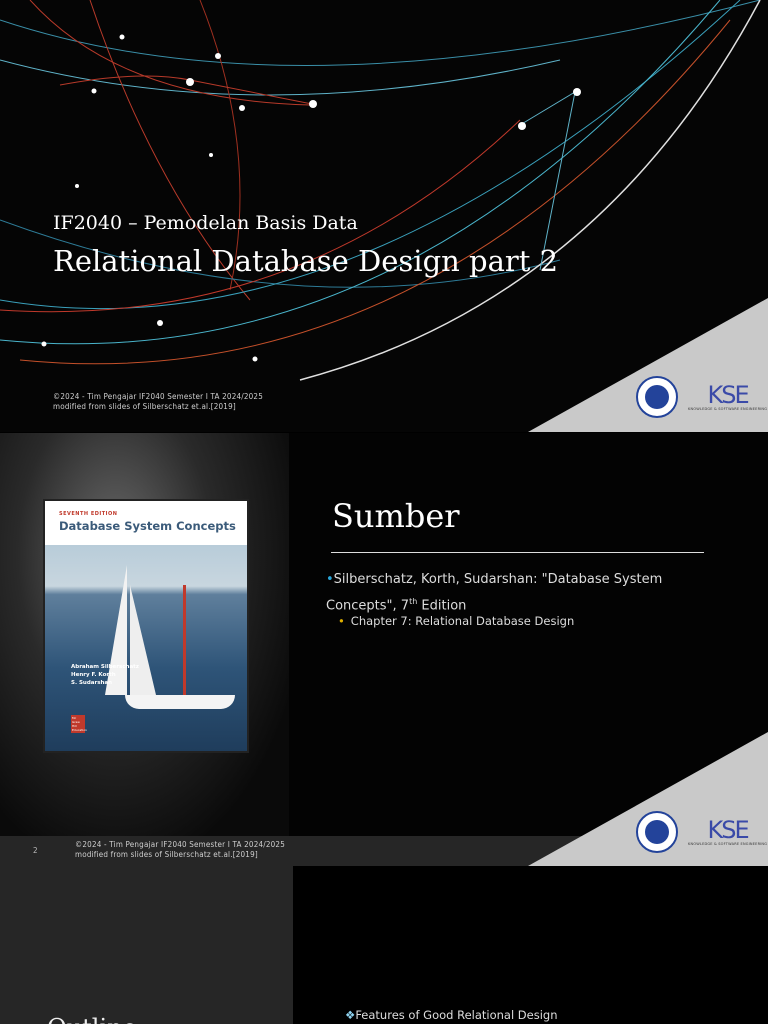 The image size is (768, 1024). I want to click on bullet-text-end: Edition, so click(442, 606).